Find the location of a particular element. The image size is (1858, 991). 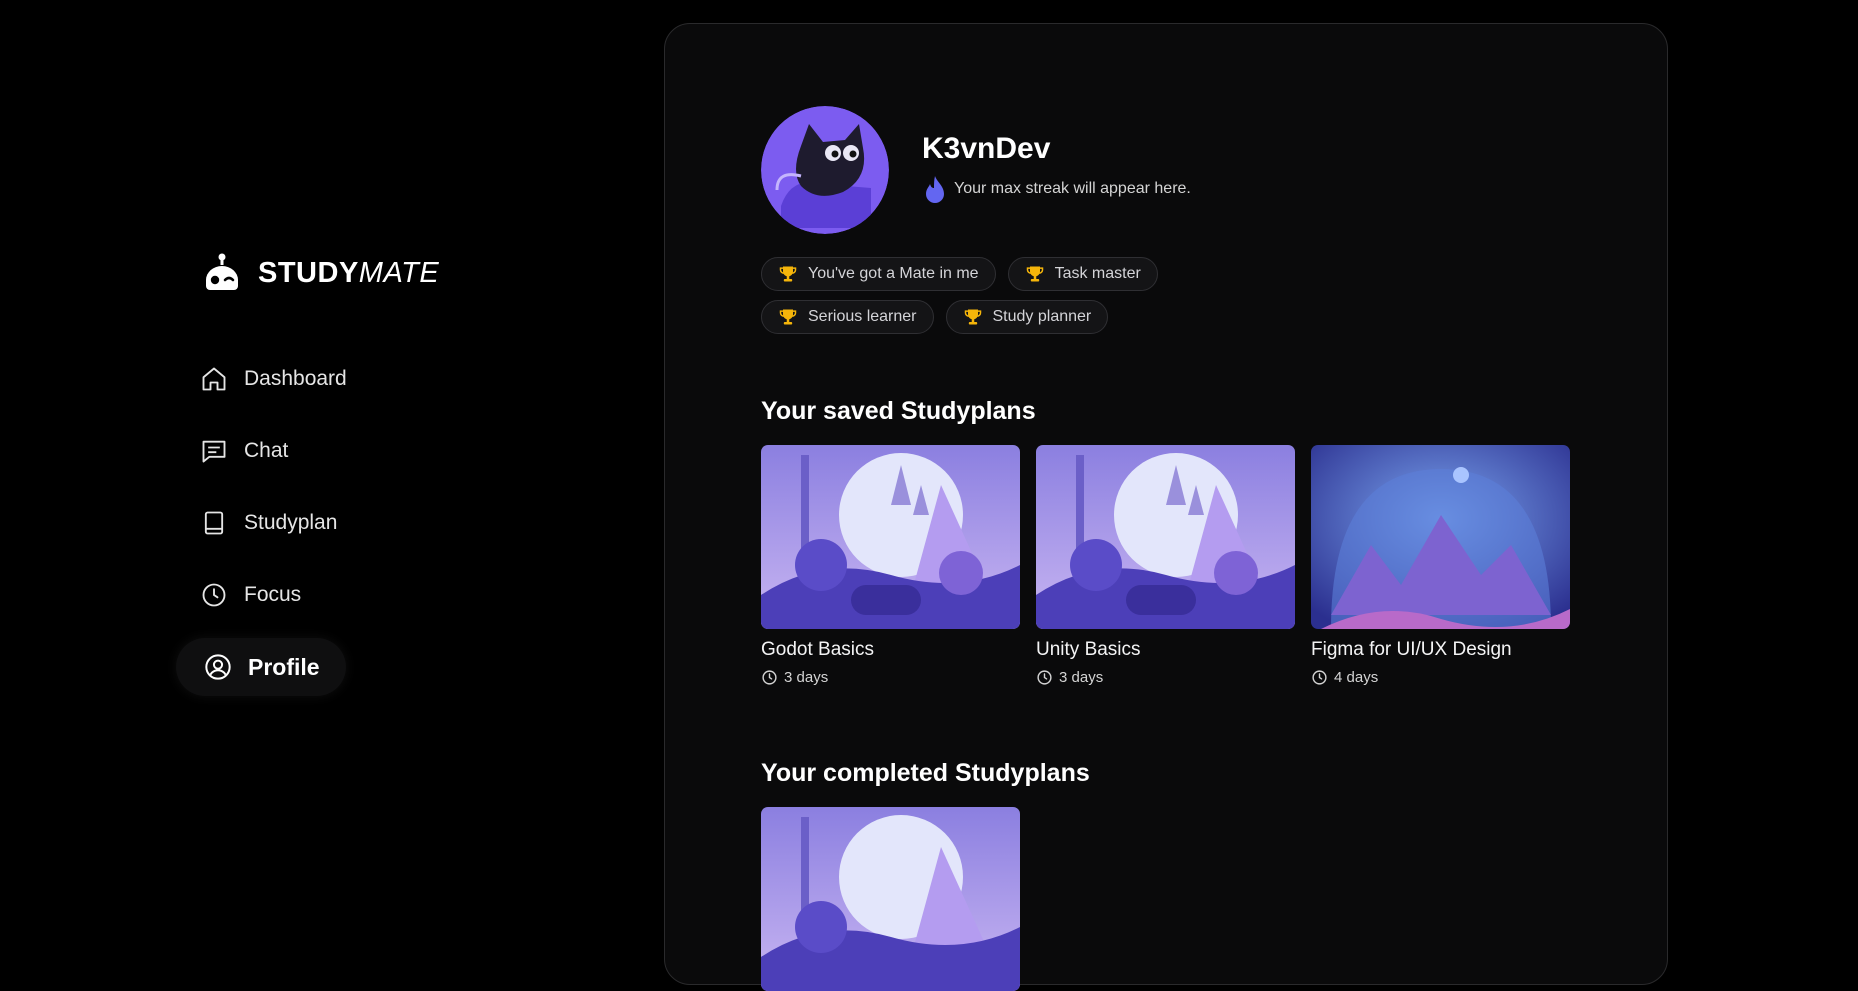

studyplan-card is located at coordinates (890, 899).